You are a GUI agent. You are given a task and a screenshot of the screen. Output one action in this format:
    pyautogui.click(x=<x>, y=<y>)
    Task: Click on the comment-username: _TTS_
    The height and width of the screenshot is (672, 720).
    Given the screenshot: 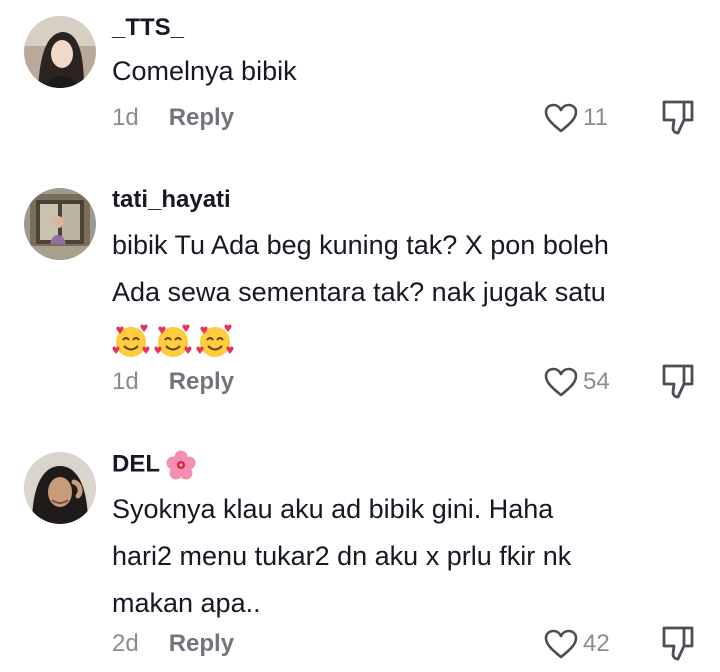 What is the action you would take?
    pyautogui.click(x=148, y=28)
    